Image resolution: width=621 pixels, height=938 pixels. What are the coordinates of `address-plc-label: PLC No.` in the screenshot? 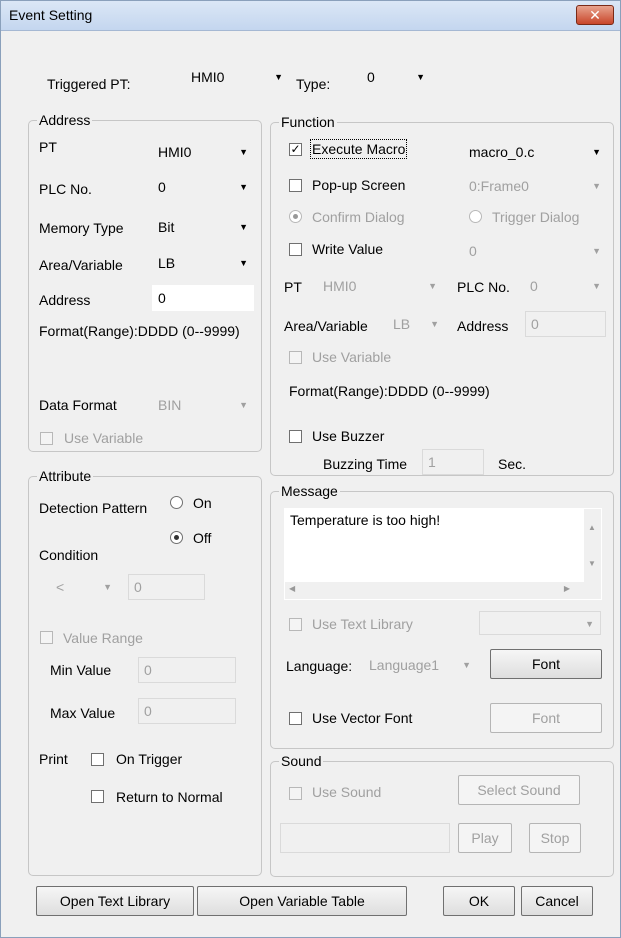 It's located at (65, 189).